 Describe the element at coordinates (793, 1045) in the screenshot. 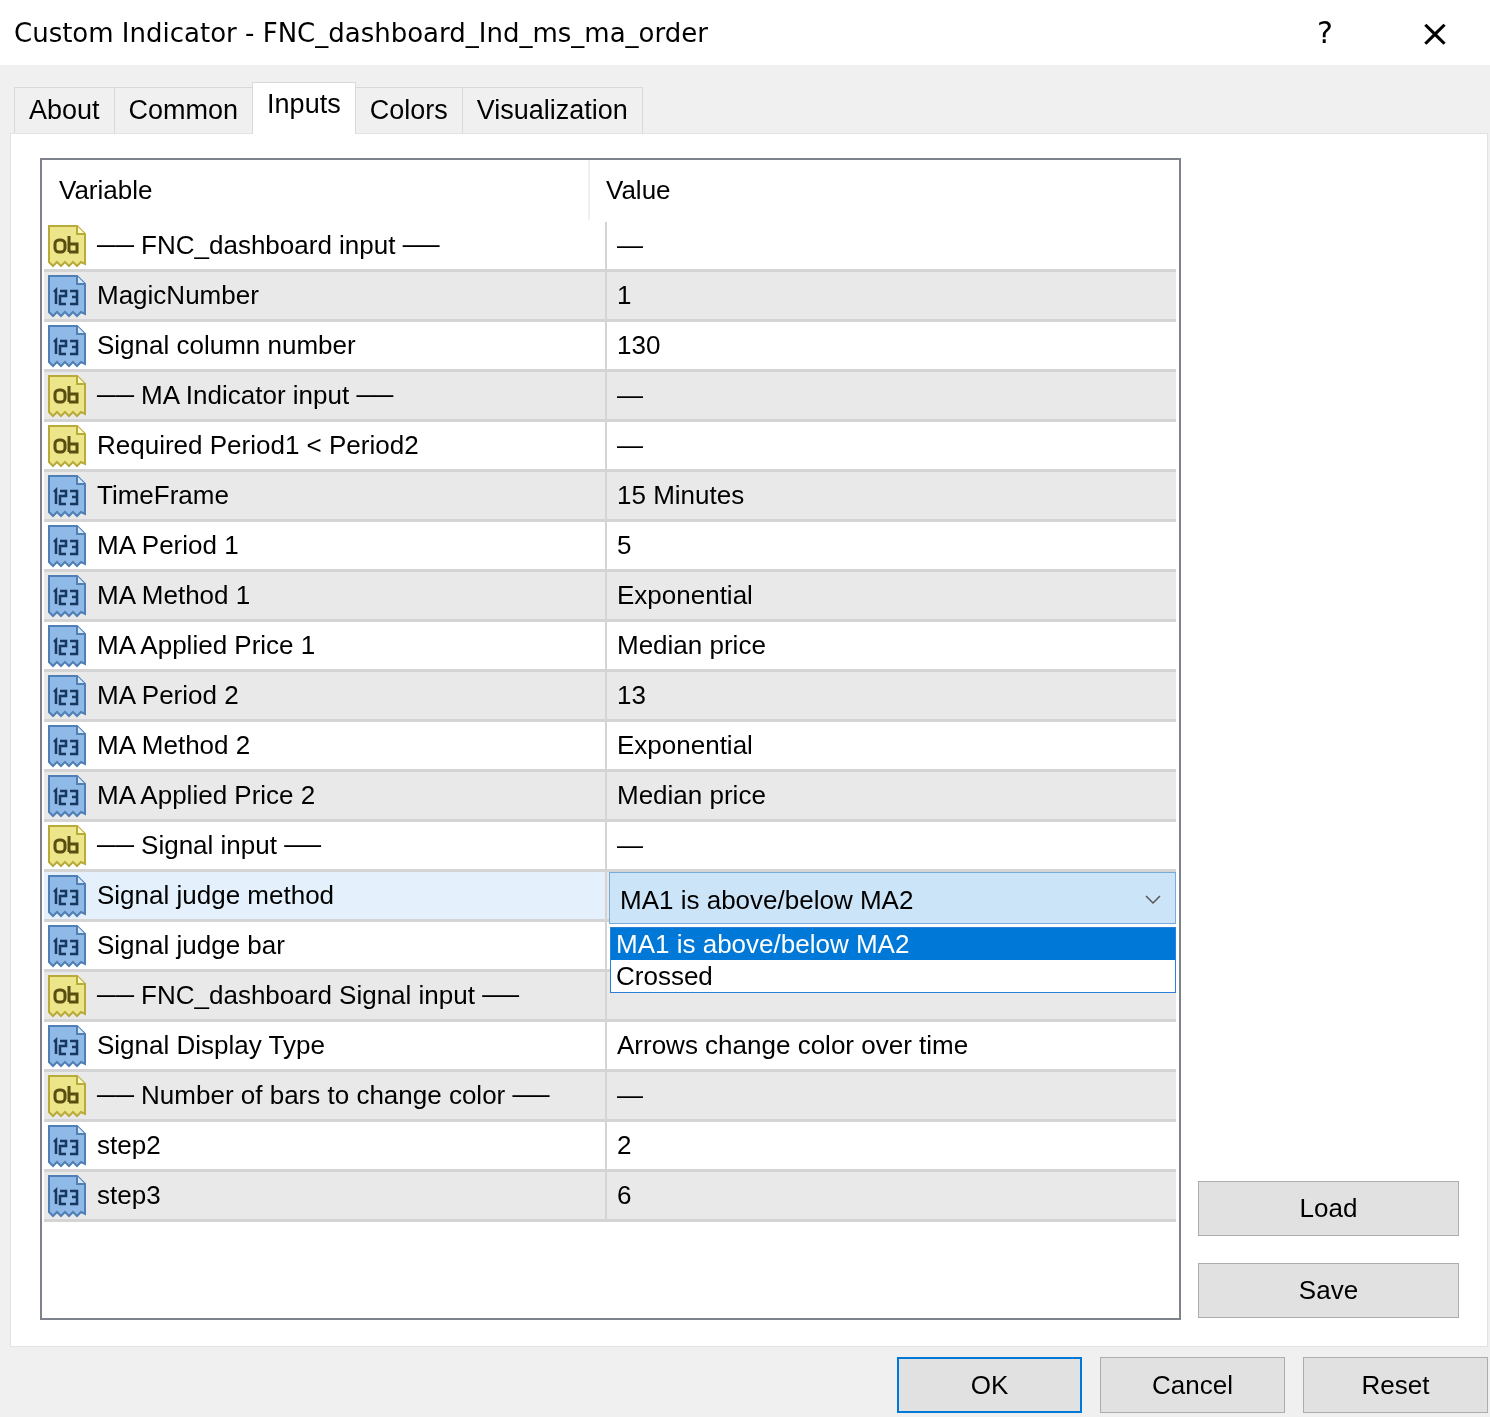

I see `variable-value: Arrows change color over time` at that location.